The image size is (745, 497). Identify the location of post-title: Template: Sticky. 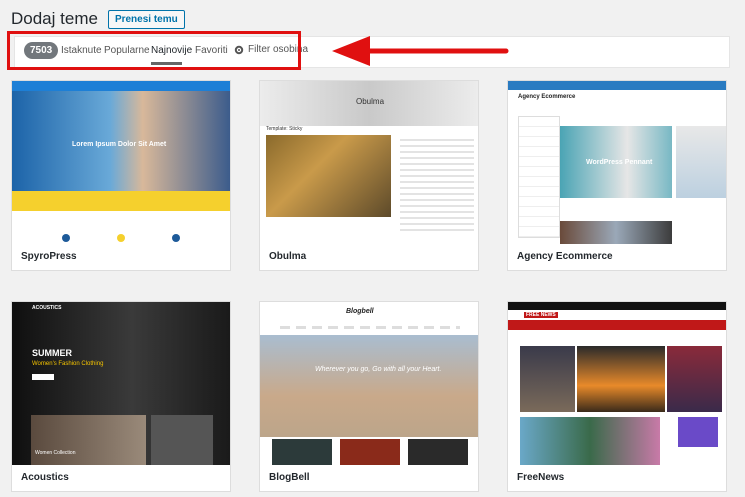
(284, 129).